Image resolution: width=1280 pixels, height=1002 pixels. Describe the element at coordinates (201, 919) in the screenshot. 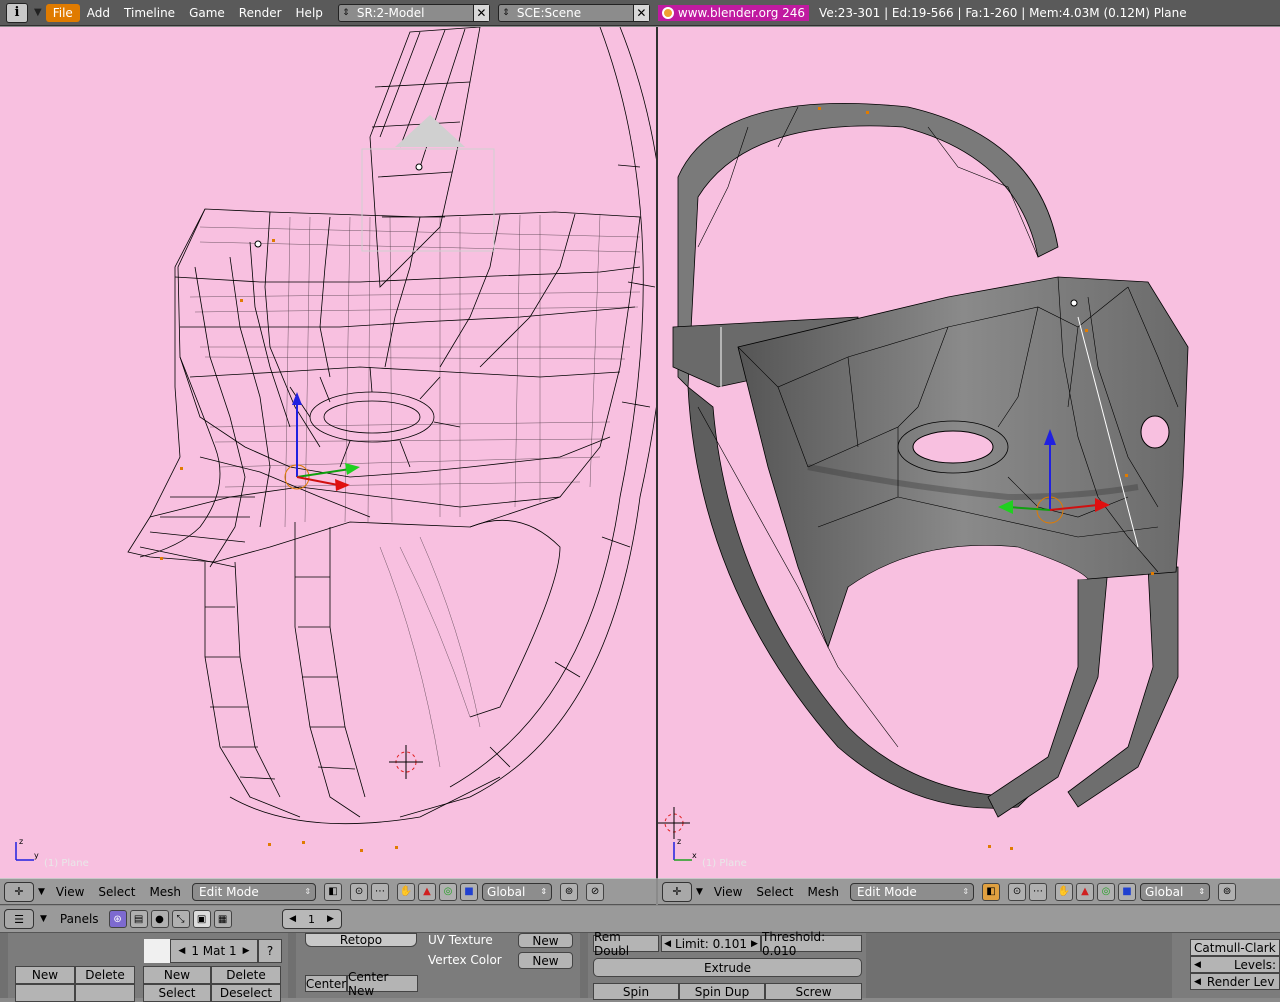

I see `editing-context-icon: ▣` at that location.